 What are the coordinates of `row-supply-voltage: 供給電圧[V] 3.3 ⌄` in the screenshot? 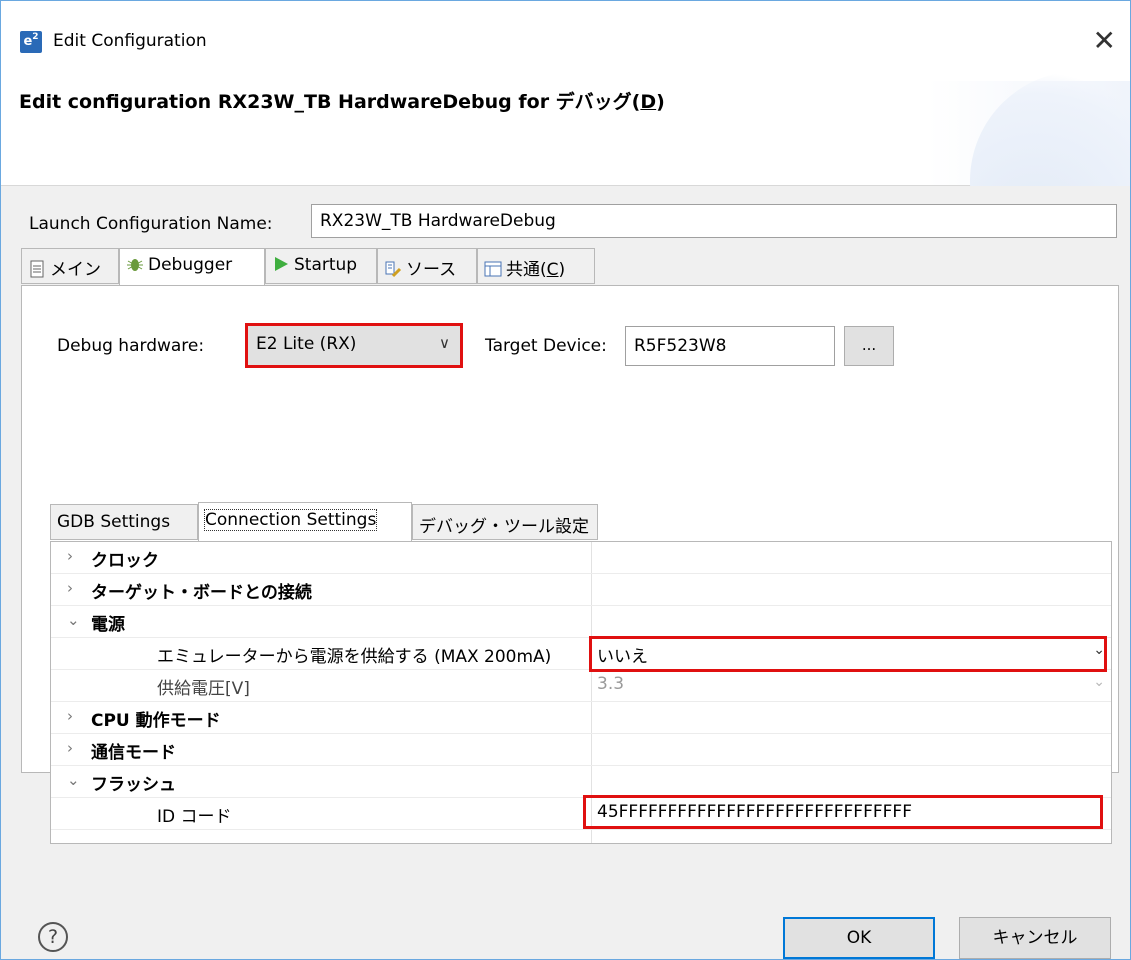 It's located at (581, 686).